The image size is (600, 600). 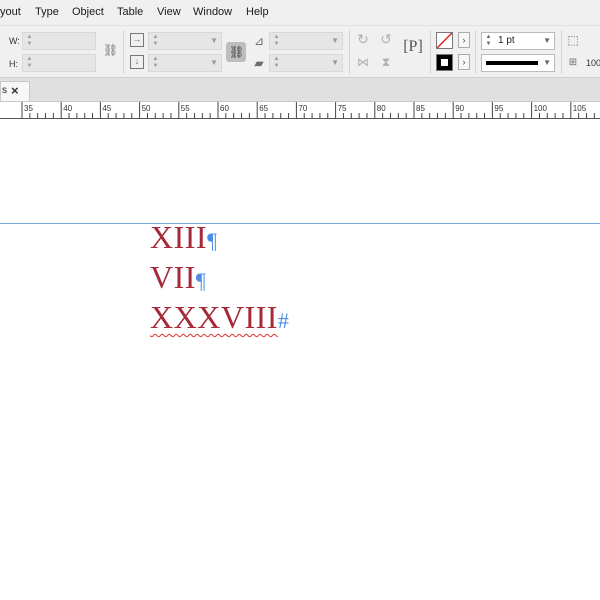 I want to click on menu-window: Window, so click(x=212, y=12).